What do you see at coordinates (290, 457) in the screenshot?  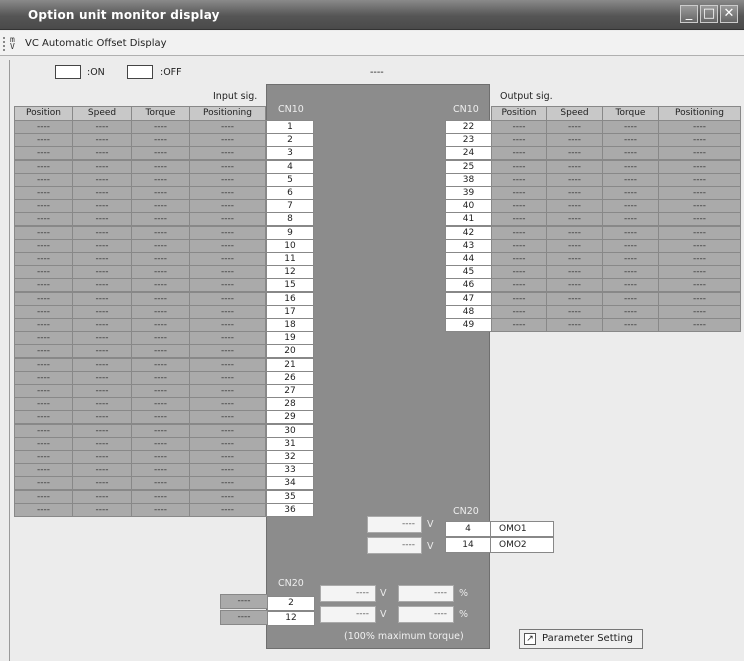 I see `input-pin: 32` at bounding box center [290, 457].